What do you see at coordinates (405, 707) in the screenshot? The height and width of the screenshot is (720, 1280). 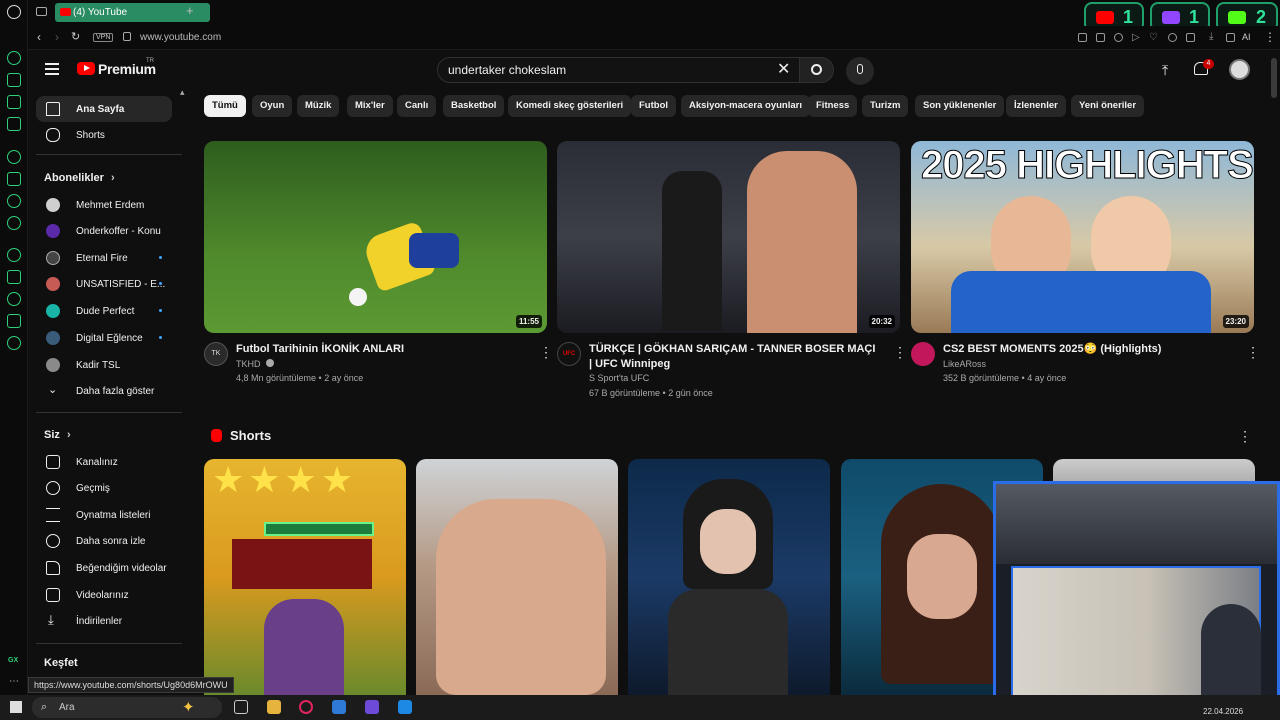 I see `outlook-icon` at bounding box center [405, 707].